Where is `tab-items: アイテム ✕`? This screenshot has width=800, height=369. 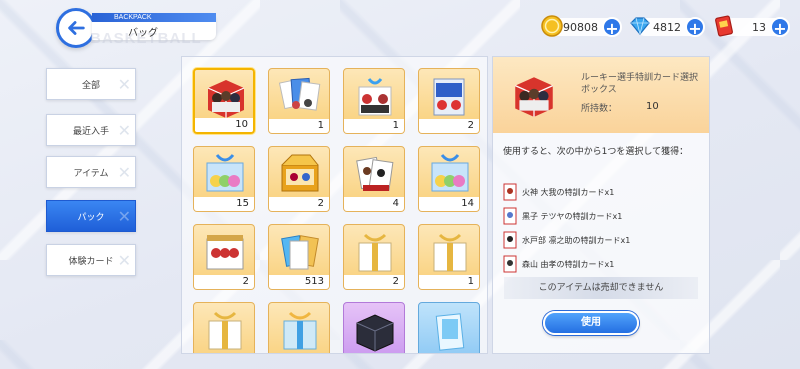
tab-items: アイテム ✕ is located at coordinates (91, 172).